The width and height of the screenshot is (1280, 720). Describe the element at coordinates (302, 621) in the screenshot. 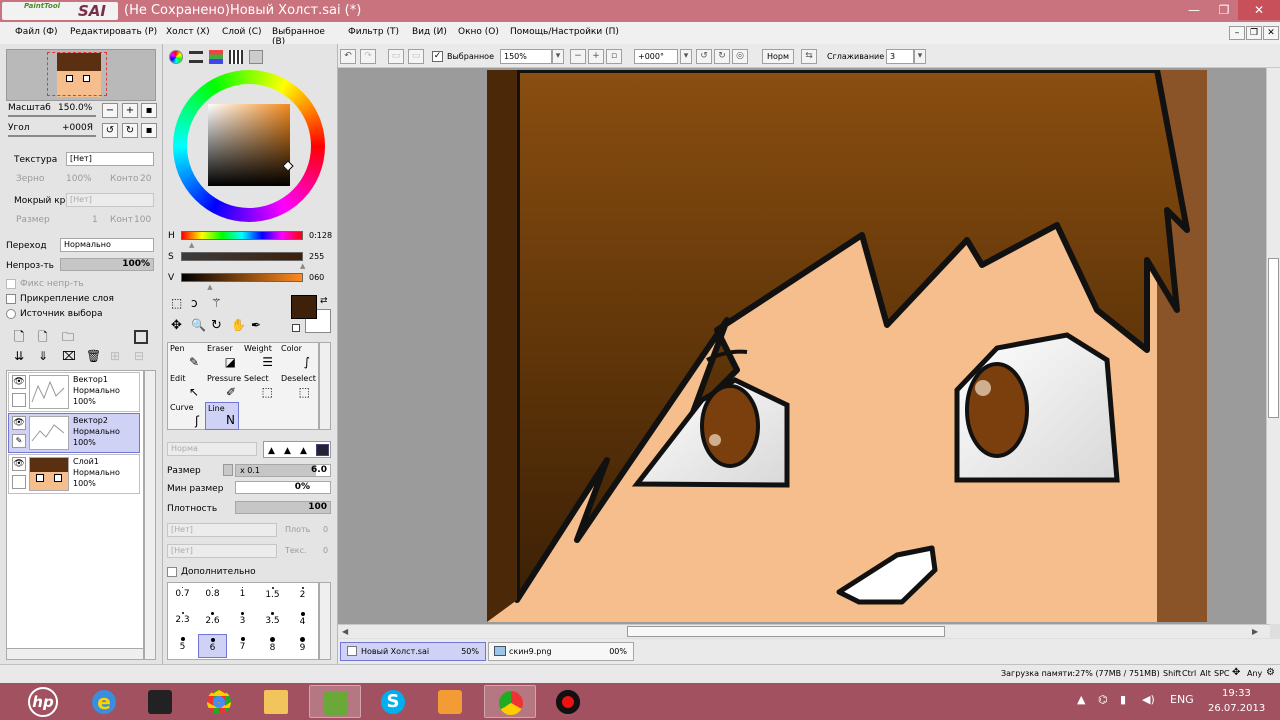

I see `brush-size-cell: 4` at that location.